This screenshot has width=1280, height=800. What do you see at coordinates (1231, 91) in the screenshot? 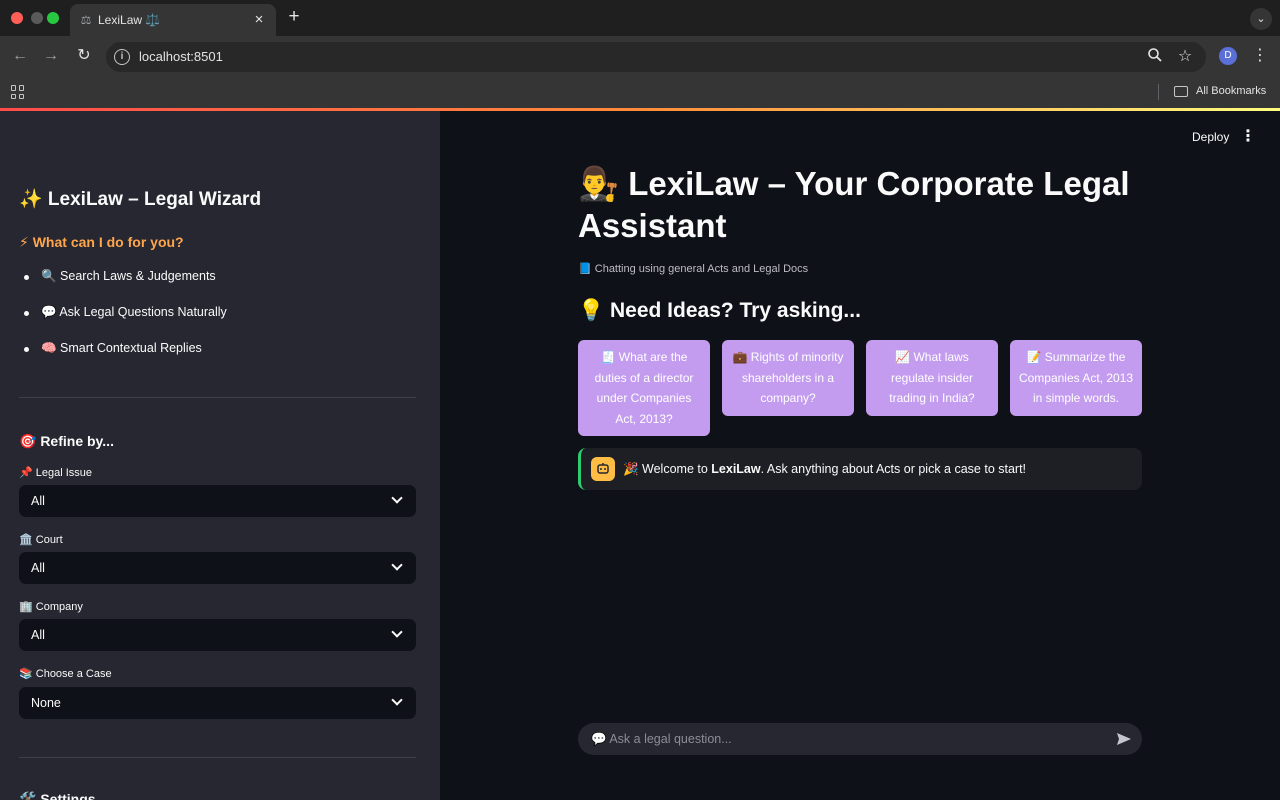
I see `all-bookmarks-link: All Bookmarks` at bounding box center [1231, 91].